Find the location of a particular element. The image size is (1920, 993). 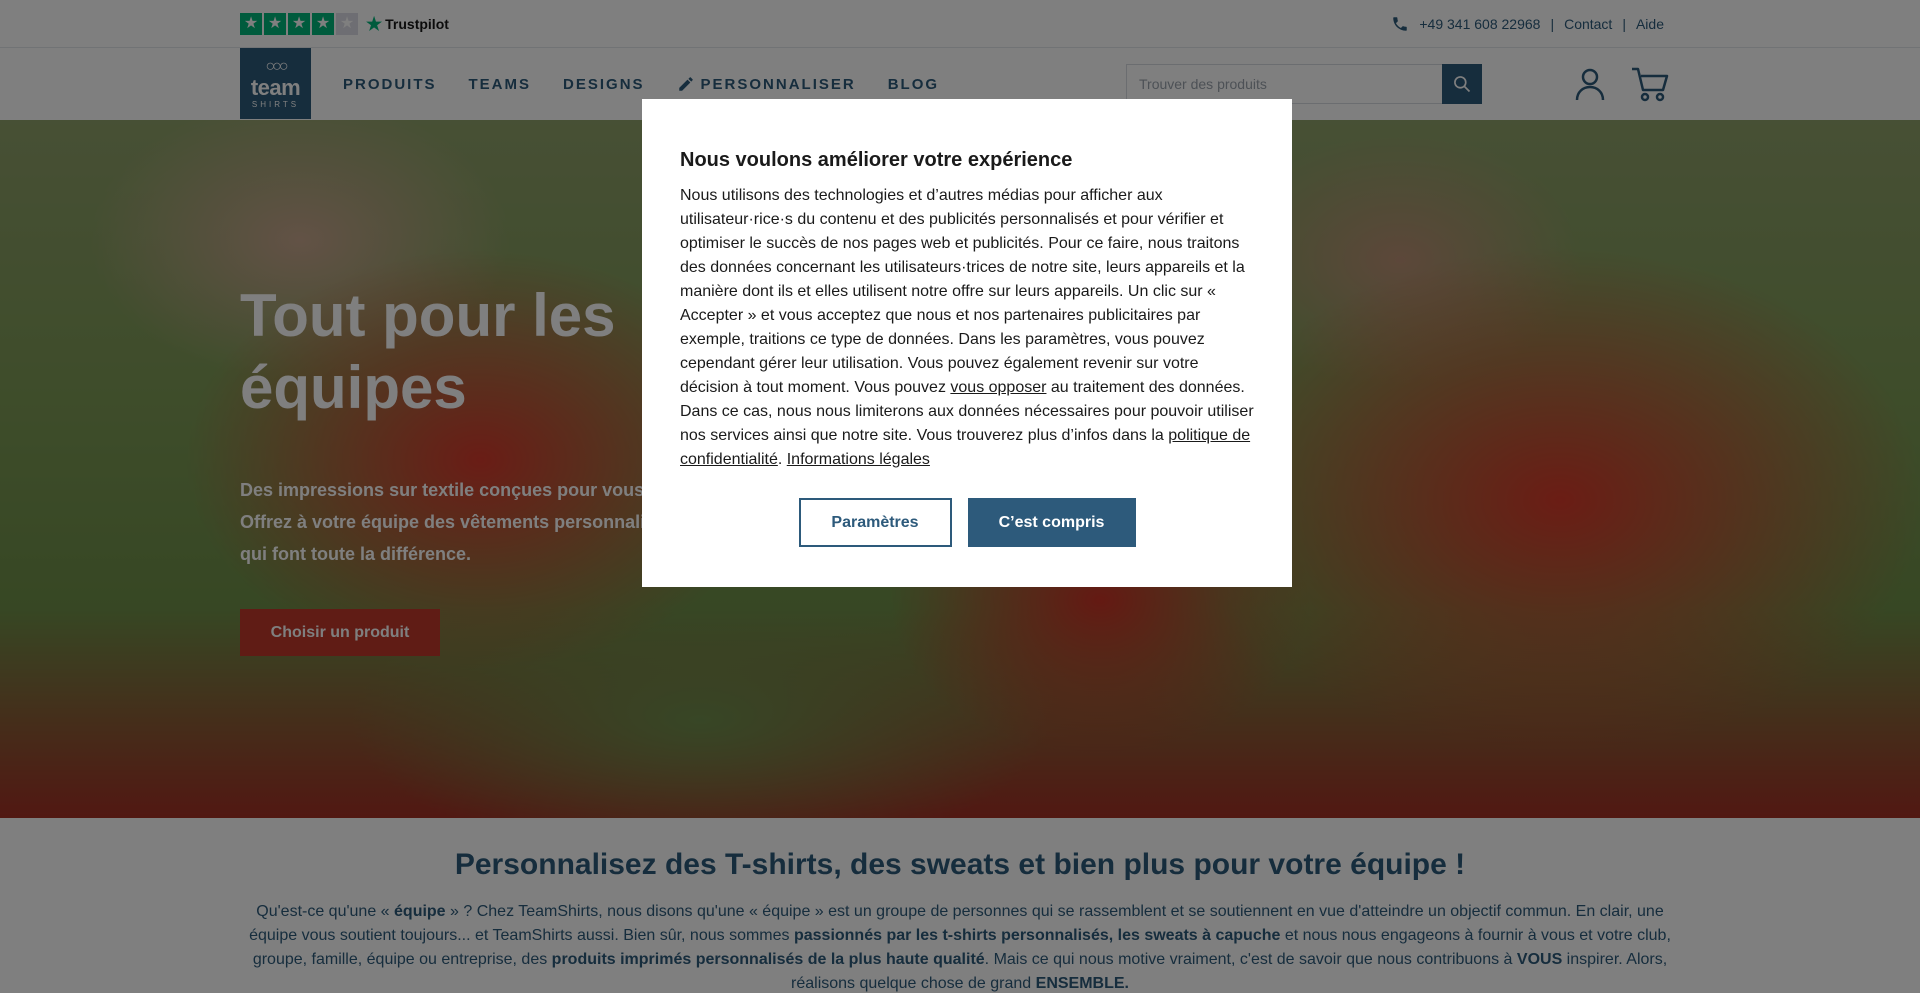

object-link: vous opposer is located at coordinates (998, 387).